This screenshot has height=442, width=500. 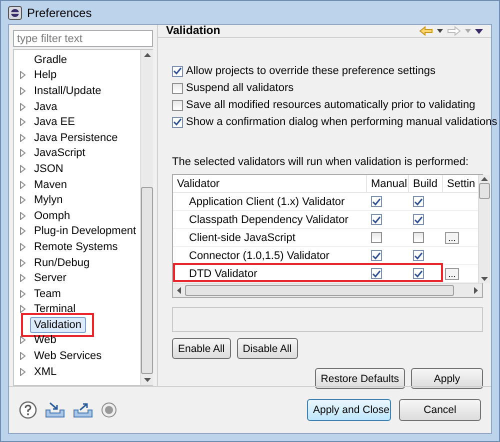 What do you see at coordinates (55, 309) in the screenshot?
I see `tree-item: Terminal` at bounding box center [55, 309].